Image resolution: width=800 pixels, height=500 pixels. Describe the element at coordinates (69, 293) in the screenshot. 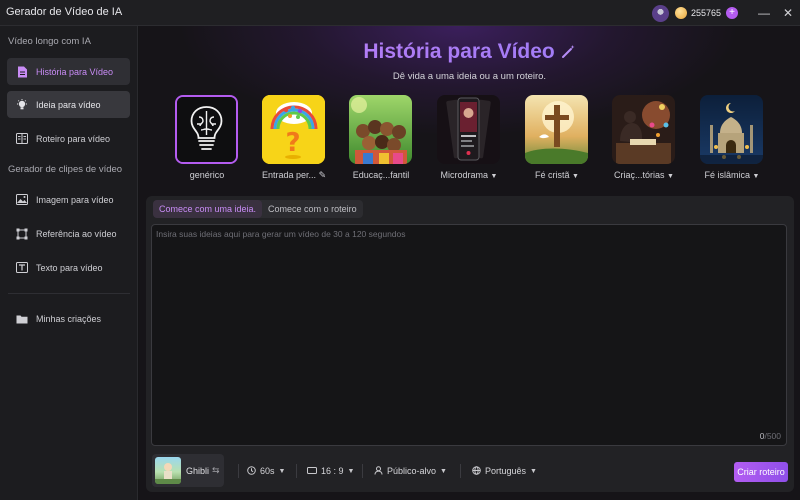

I see `sidebar-divider` at that location.